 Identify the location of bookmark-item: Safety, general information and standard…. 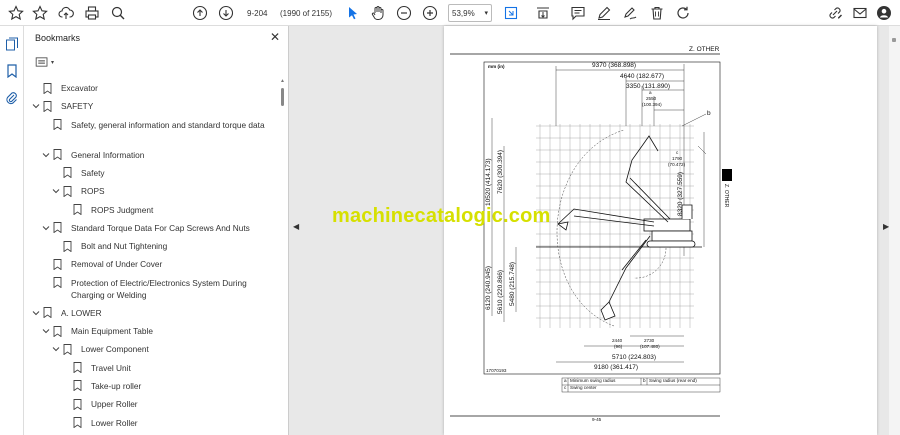
(153, 125).